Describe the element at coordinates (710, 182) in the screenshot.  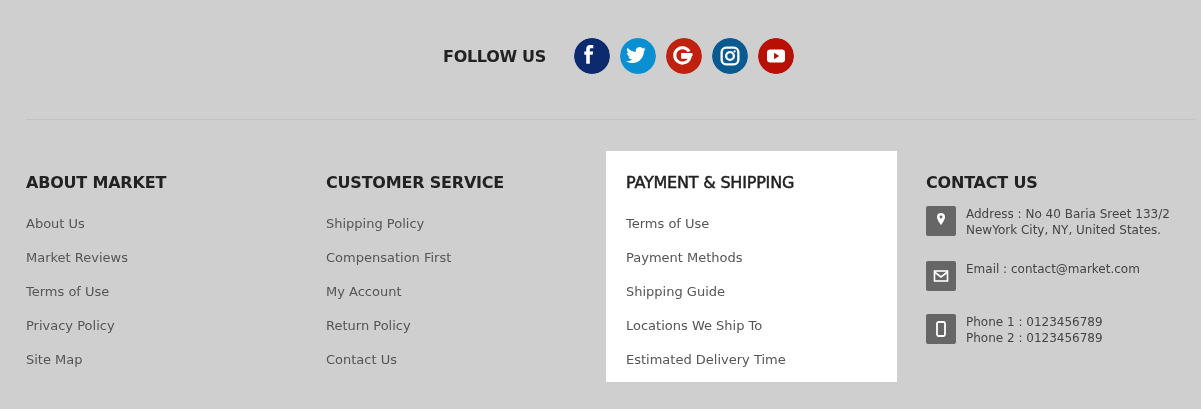
I see `column-heading: PAYMENT & SHIPPING` at that location.